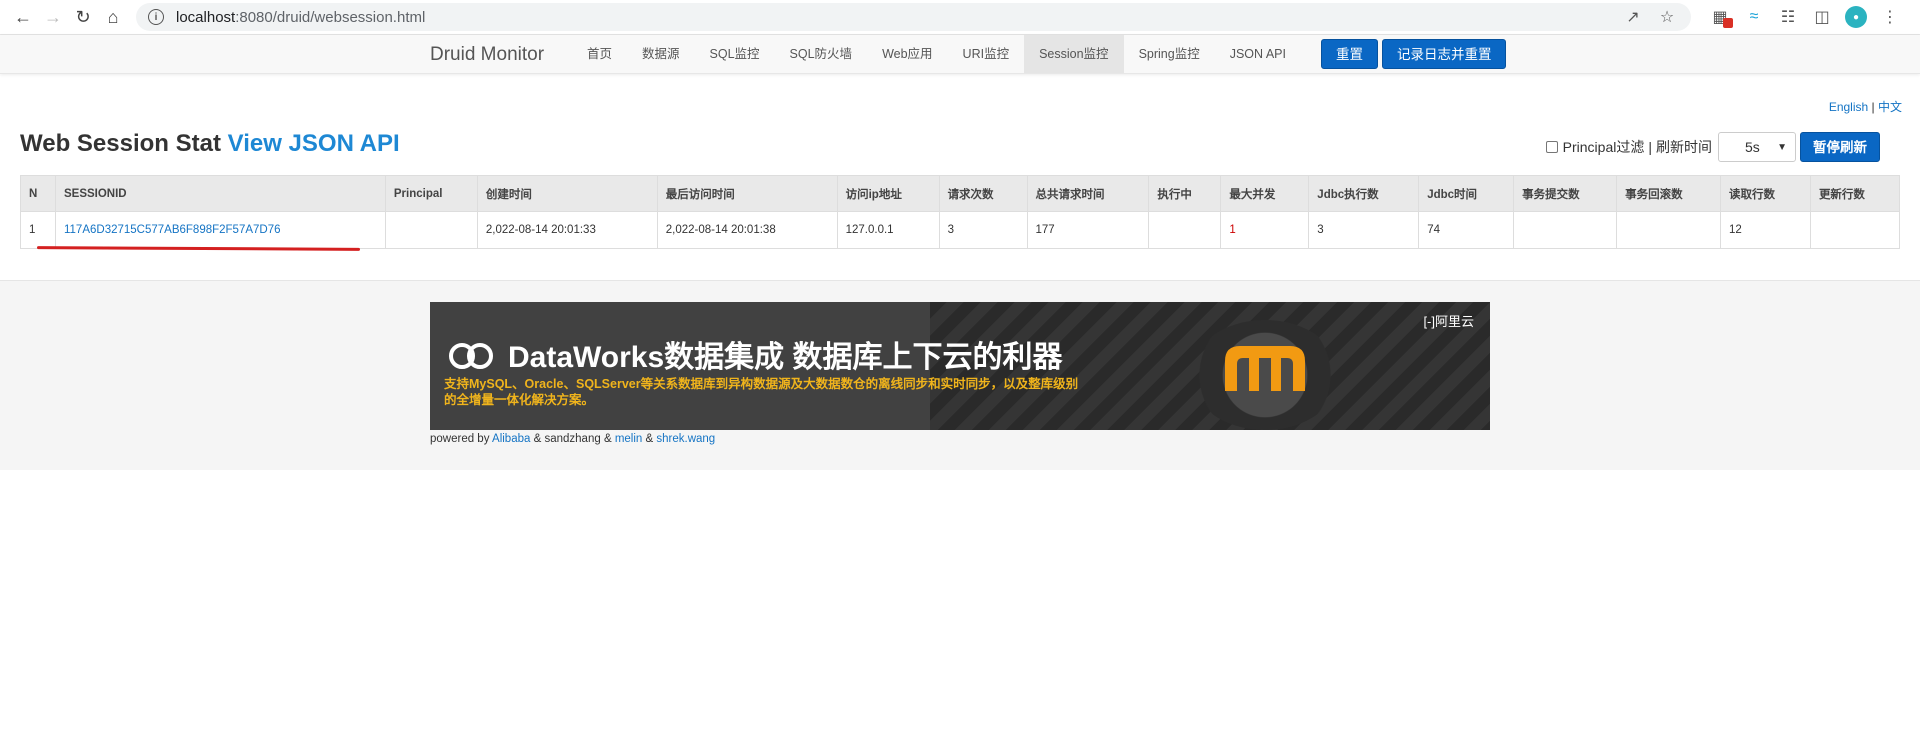  What do you see at coordinates (1349, 54) in the screenshot?
I see `reset-button: 重置` at bounding box center [1349, 54].